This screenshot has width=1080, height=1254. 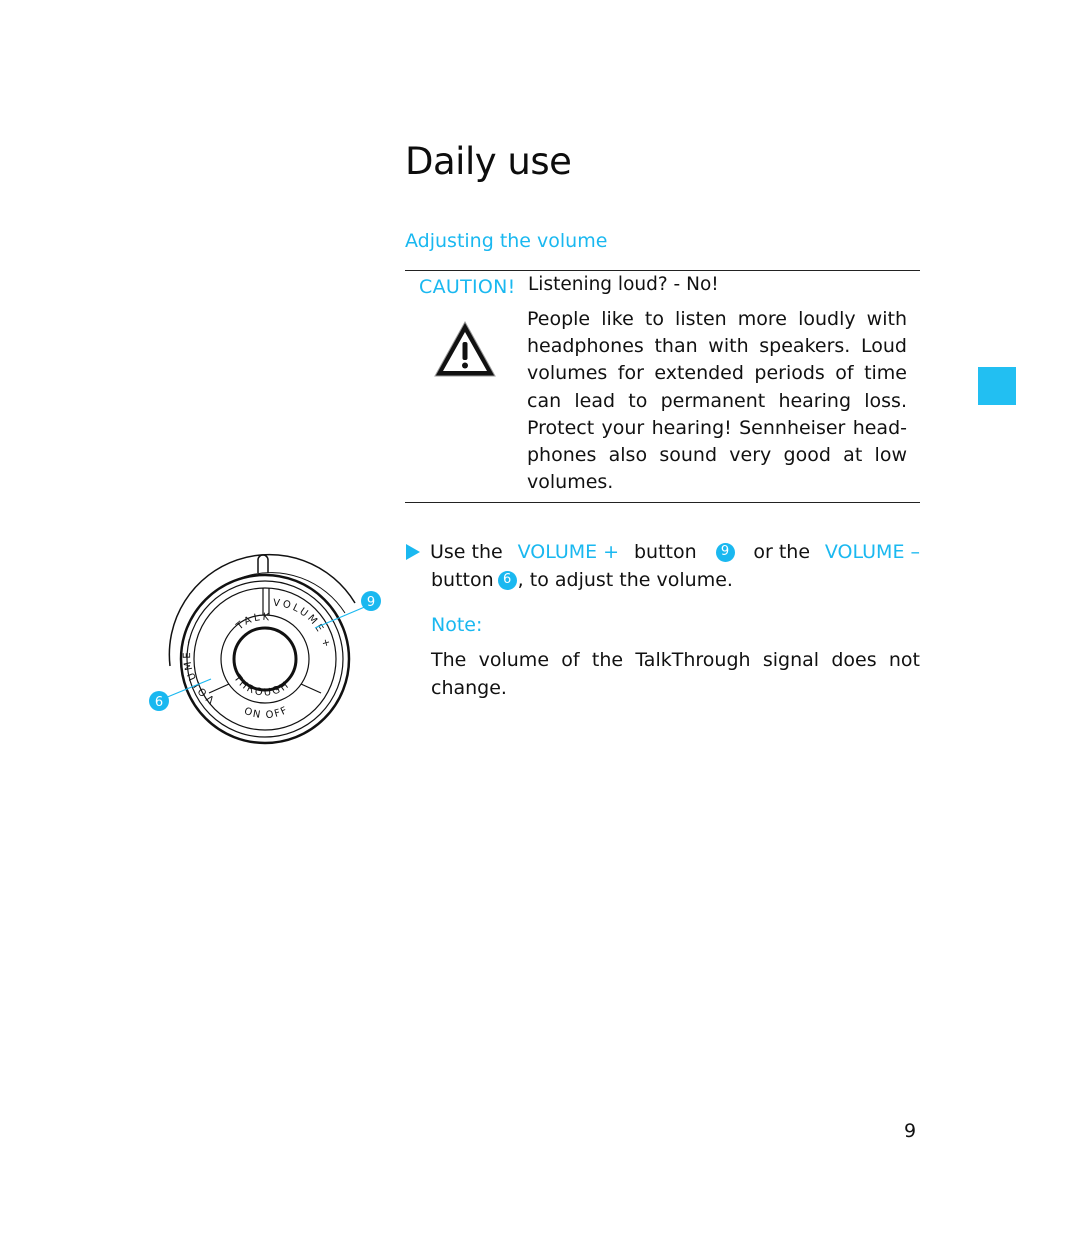 What do you see at coordinates (507, 580) in the screenshot?
I see `callout-6-icon: 6` at bounding box center [507, 580].